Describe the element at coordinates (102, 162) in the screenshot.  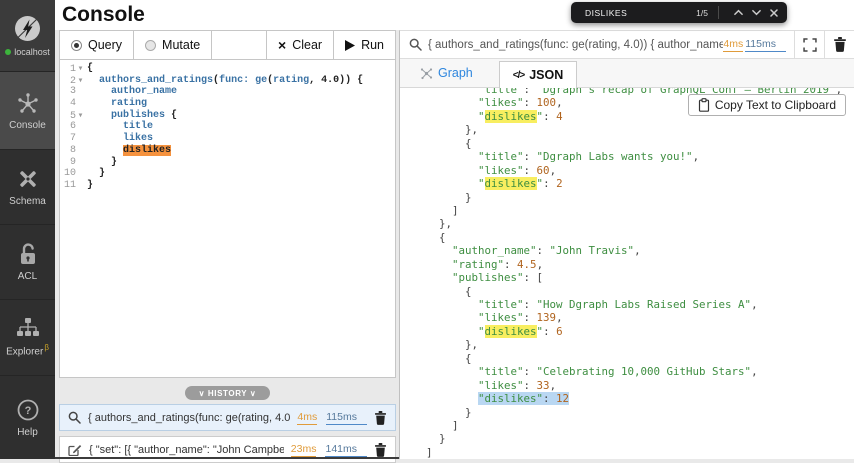
I see `code-line: }` at that location.